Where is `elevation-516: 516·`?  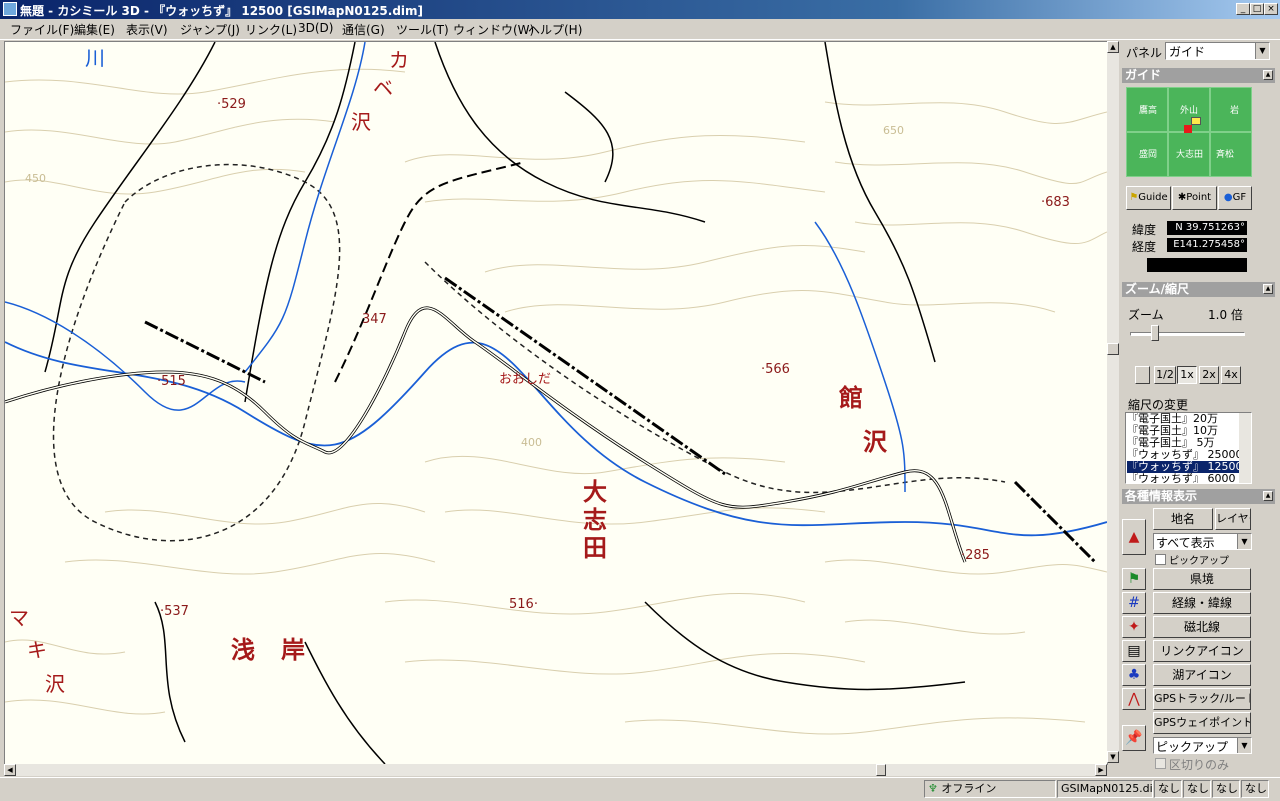 elevation-516: 516· is located at coordinates (523, 604).